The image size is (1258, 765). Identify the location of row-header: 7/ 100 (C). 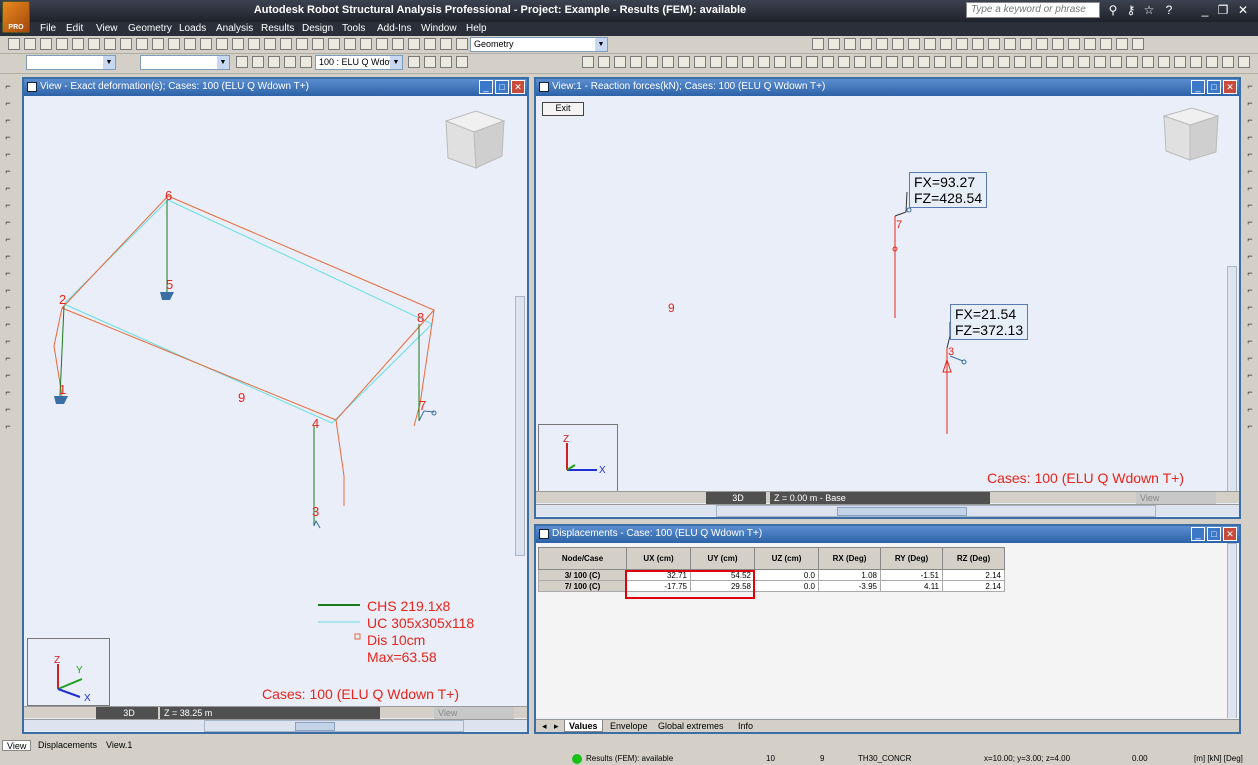
(582, 586).